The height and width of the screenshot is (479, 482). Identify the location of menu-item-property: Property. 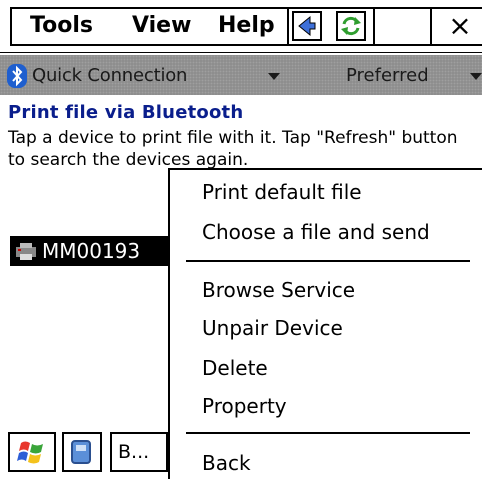
(244, 406).